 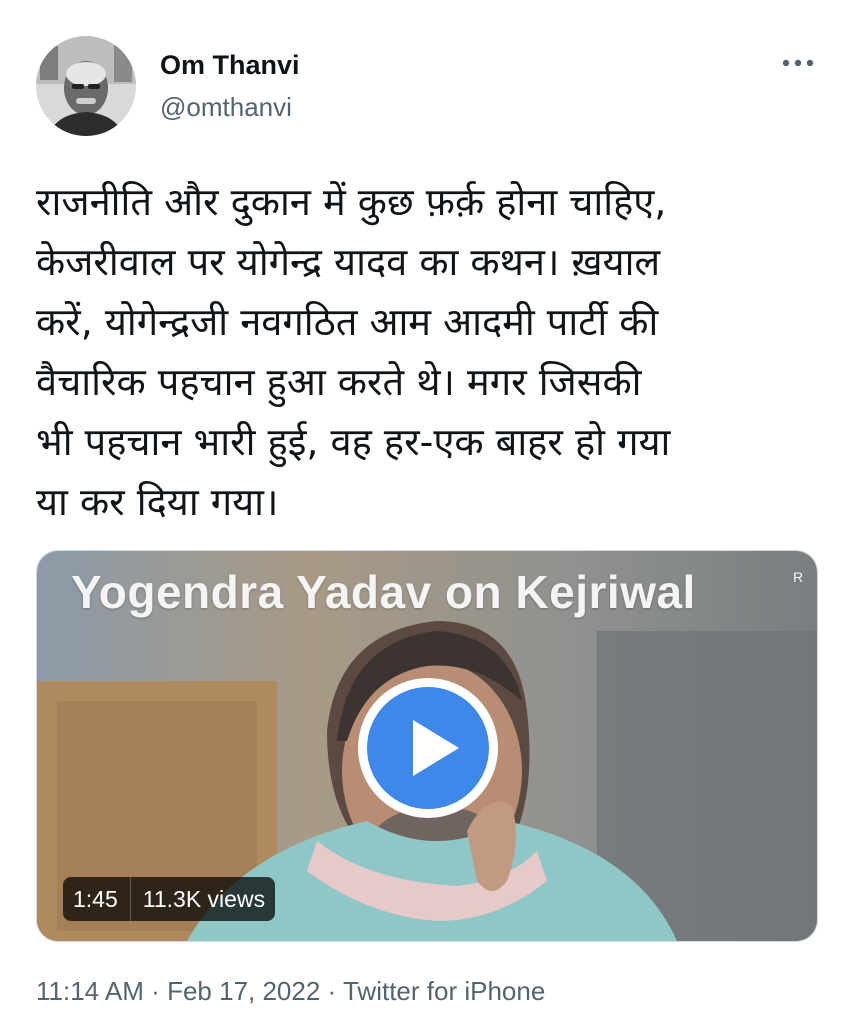 I want to click on tweet-source: Twitter for iPhone, so click(x=444, y=991).